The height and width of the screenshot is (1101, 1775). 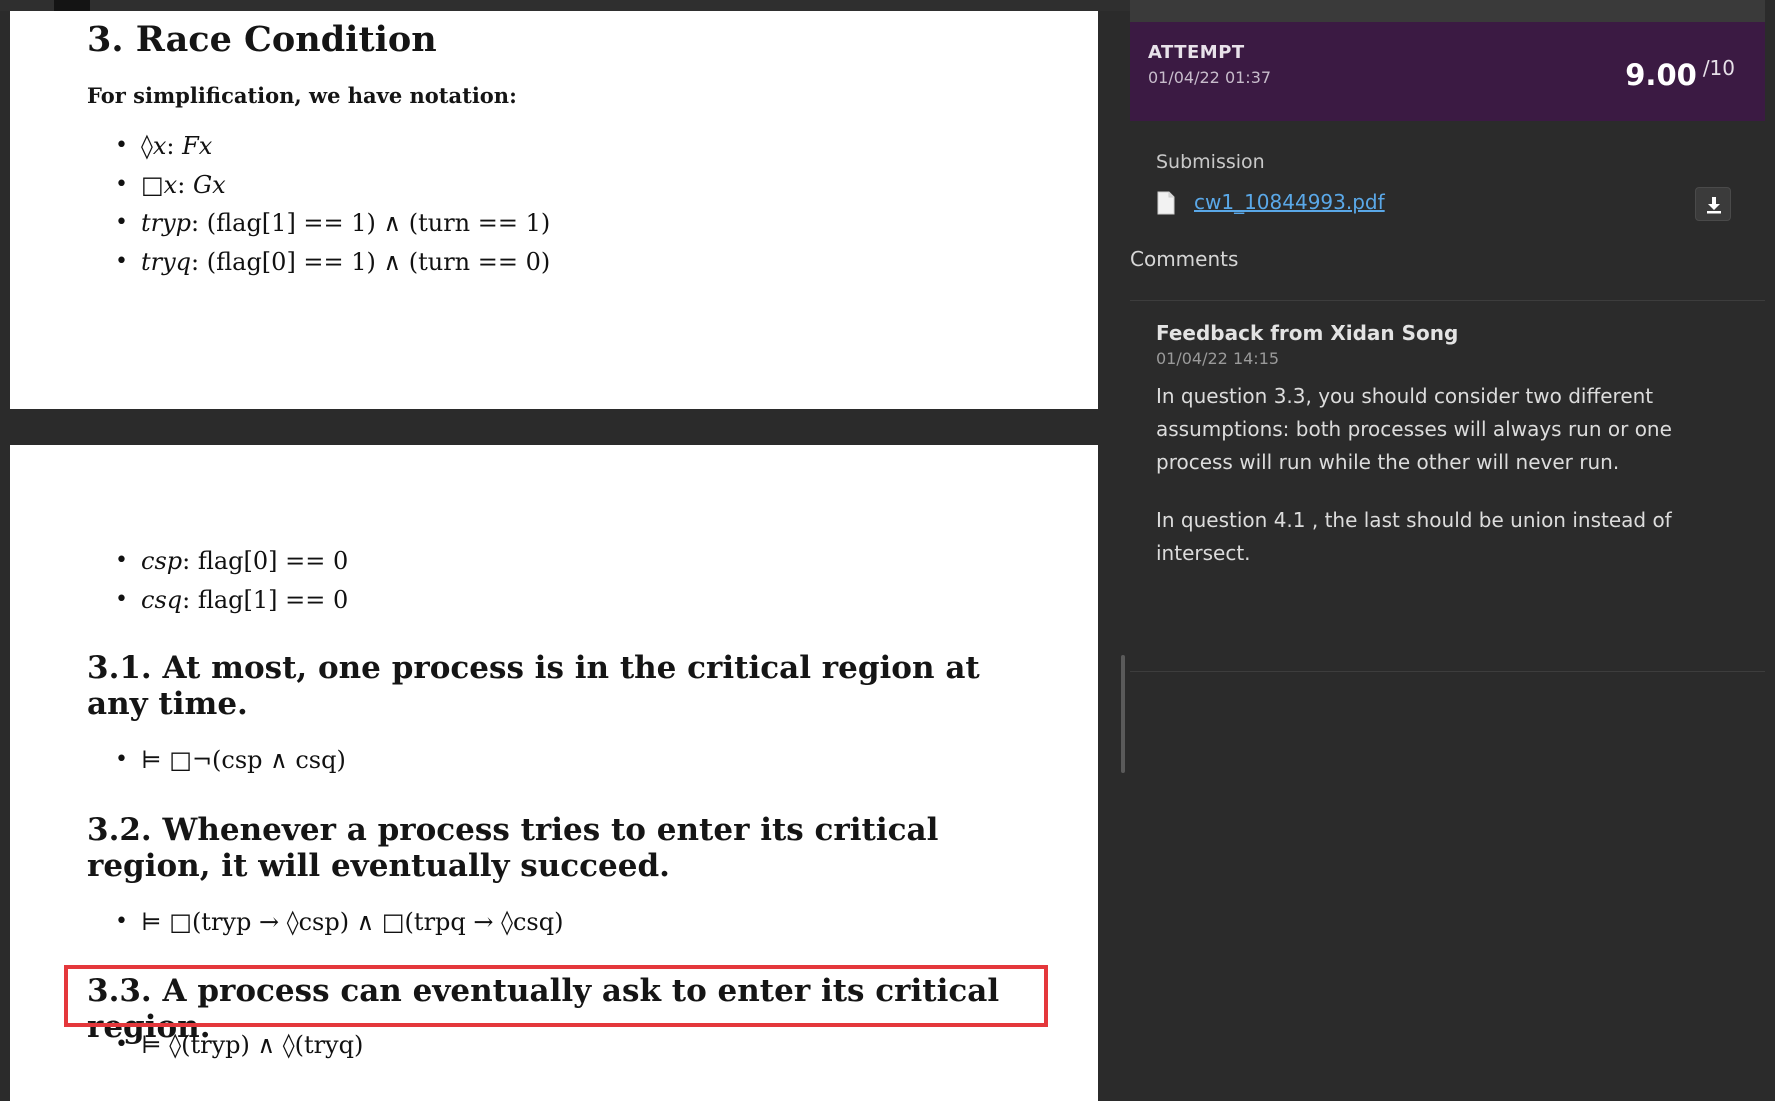 What do you see at coordinates (327, 223) in the screenshot?
I see `notation-item: tryp: (flag[1] == 1) ∧ (turn == 1)` at bounding box center [327, 223].